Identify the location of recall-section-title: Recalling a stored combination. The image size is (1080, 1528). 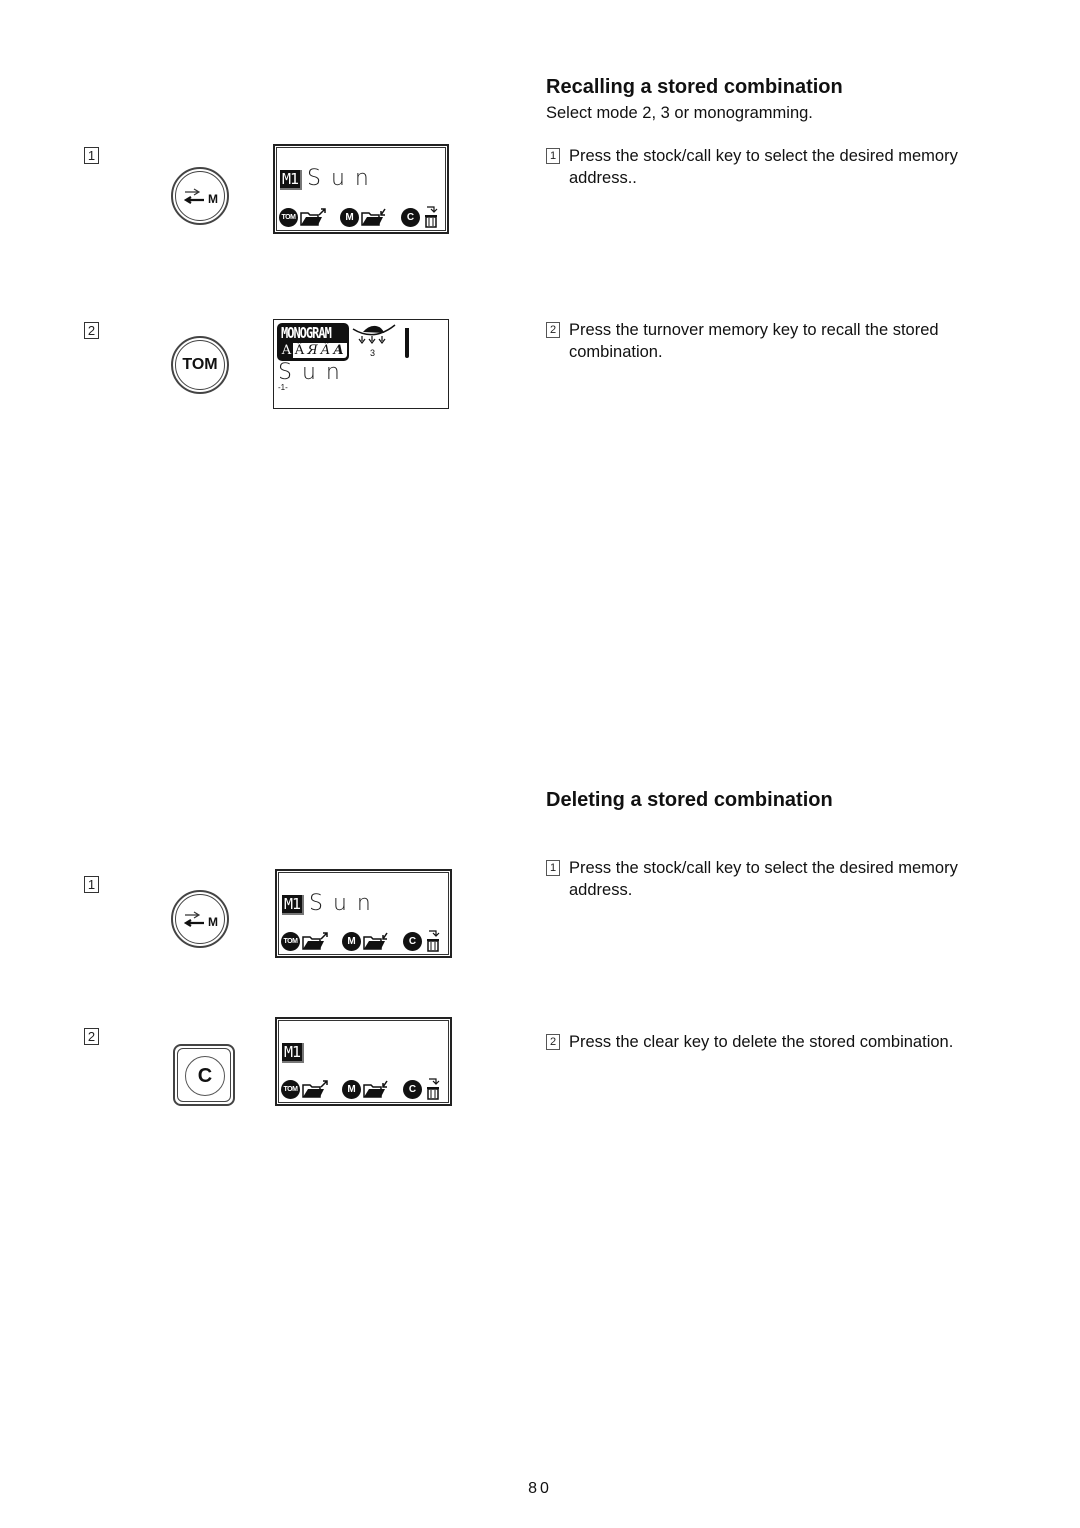
(694, 87).